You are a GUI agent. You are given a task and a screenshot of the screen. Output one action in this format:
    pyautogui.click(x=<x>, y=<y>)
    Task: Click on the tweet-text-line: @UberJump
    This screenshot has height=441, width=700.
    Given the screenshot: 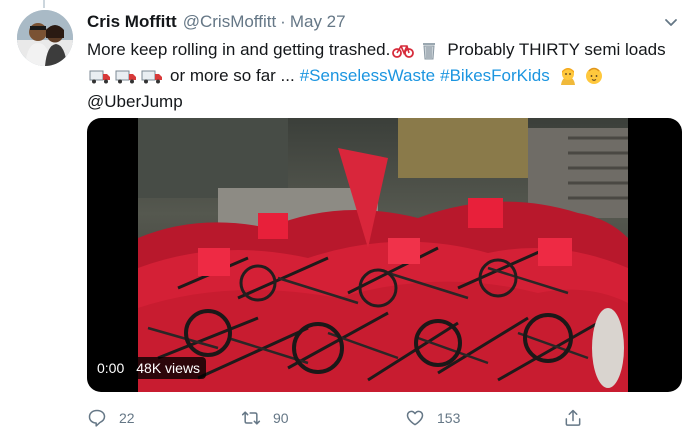 What is the action you would take?
    pyautogui.click(x=387, y=102)
    